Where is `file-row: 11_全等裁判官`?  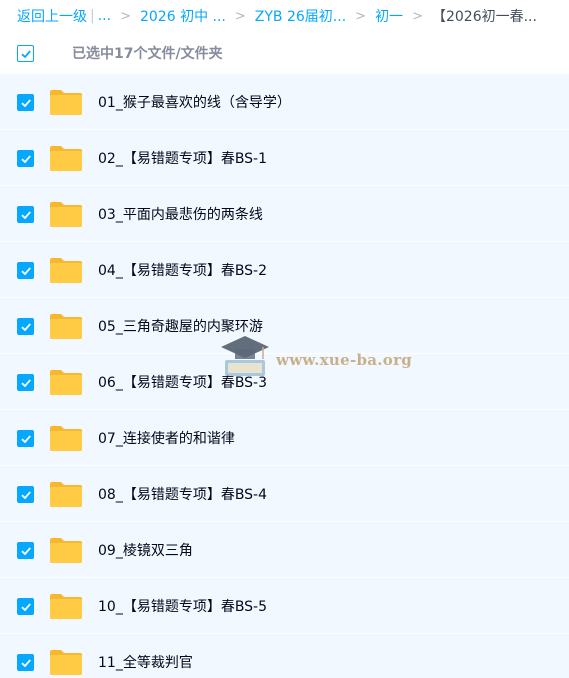 file-row: 11_全等裁判官 is located at coordinates (284, 656).